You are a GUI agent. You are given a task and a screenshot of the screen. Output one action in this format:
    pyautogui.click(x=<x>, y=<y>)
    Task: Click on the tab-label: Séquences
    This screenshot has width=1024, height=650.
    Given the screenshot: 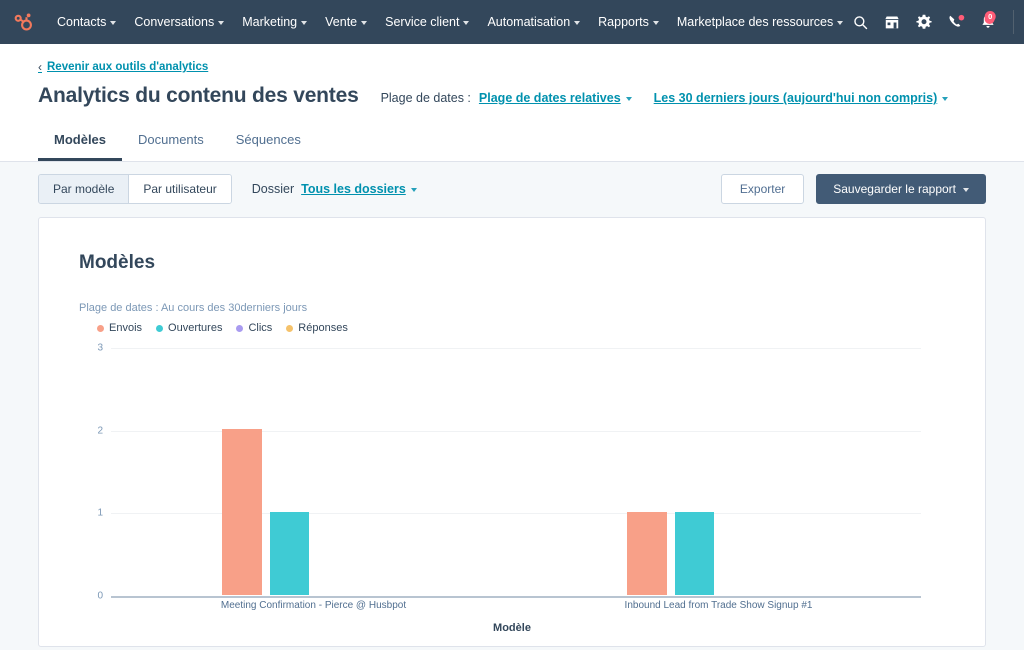 What is the action you would take?
    pyautogui.click(x=268, y=139)
    